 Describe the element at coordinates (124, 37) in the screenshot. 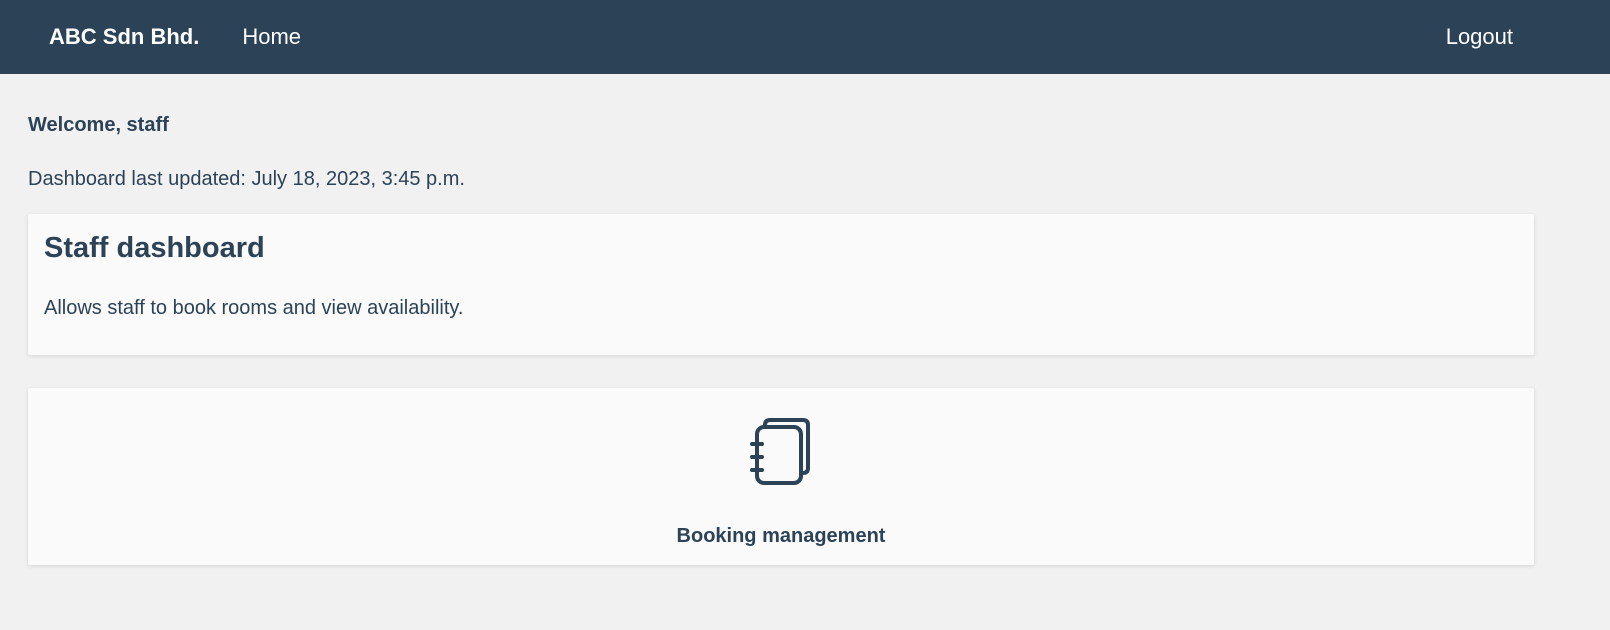

I see `brand-link: ABC Sdn Bhd.` at that location.